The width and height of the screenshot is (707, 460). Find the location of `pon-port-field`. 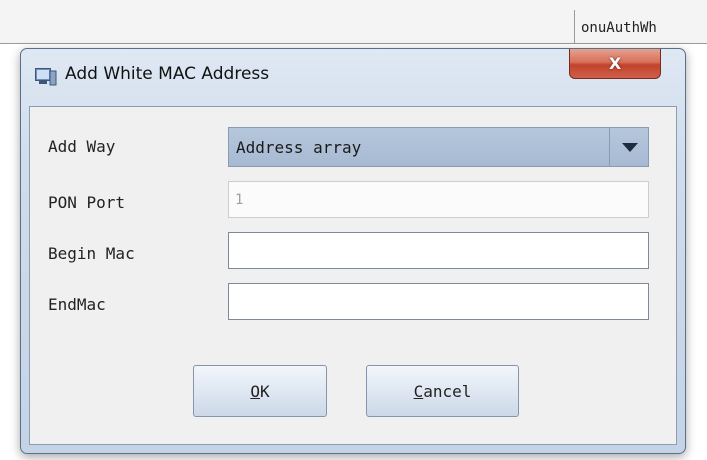

pon-port-field is located at coordinates (438, 199).